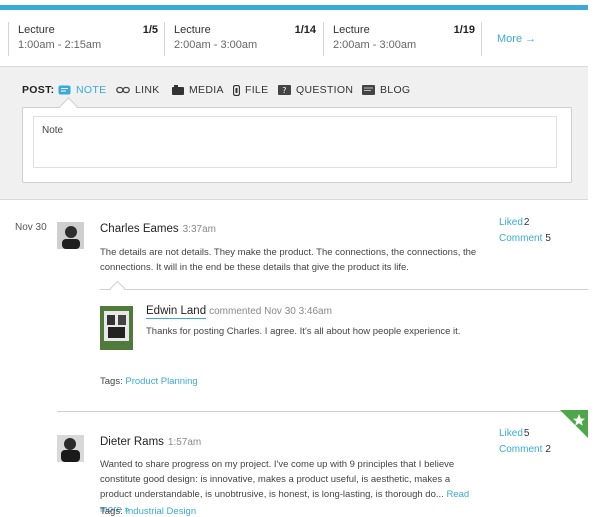 This screenshot has height=517, width=600. I want to click on post-author: Charles Eames 3:37am, so click(158, 229).